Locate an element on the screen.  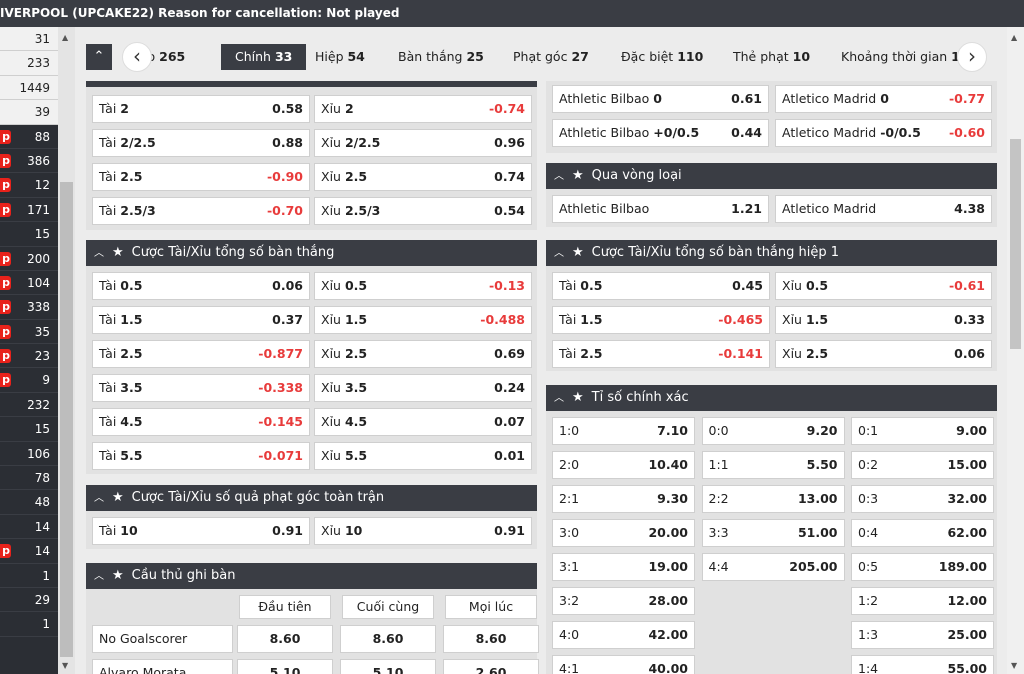
over-option: Tài 10 0.91 is located at coordinates (201, 531).